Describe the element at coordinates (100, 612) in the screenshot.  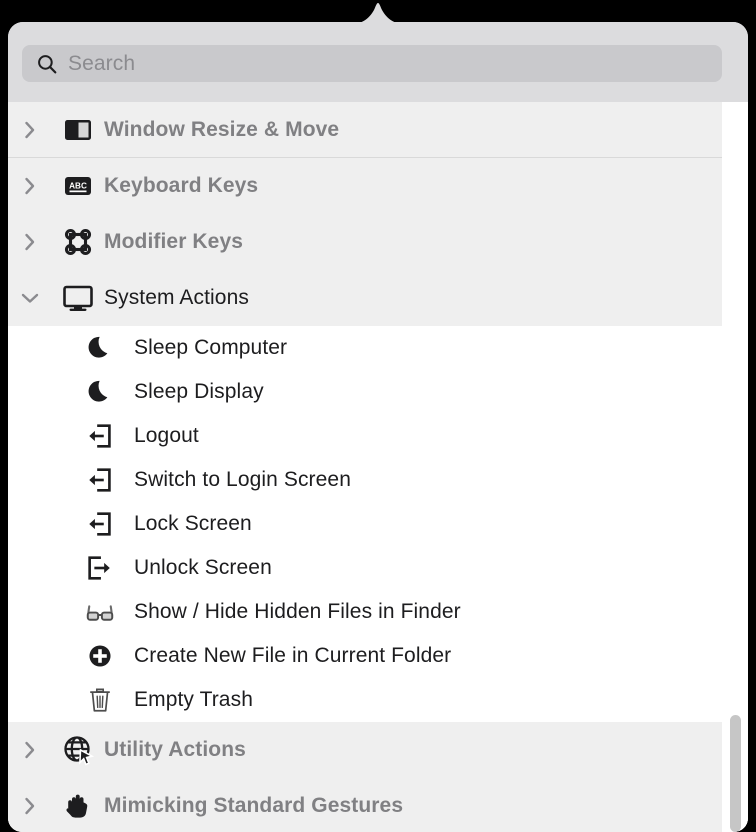
I see `glasses-icon` at that location.